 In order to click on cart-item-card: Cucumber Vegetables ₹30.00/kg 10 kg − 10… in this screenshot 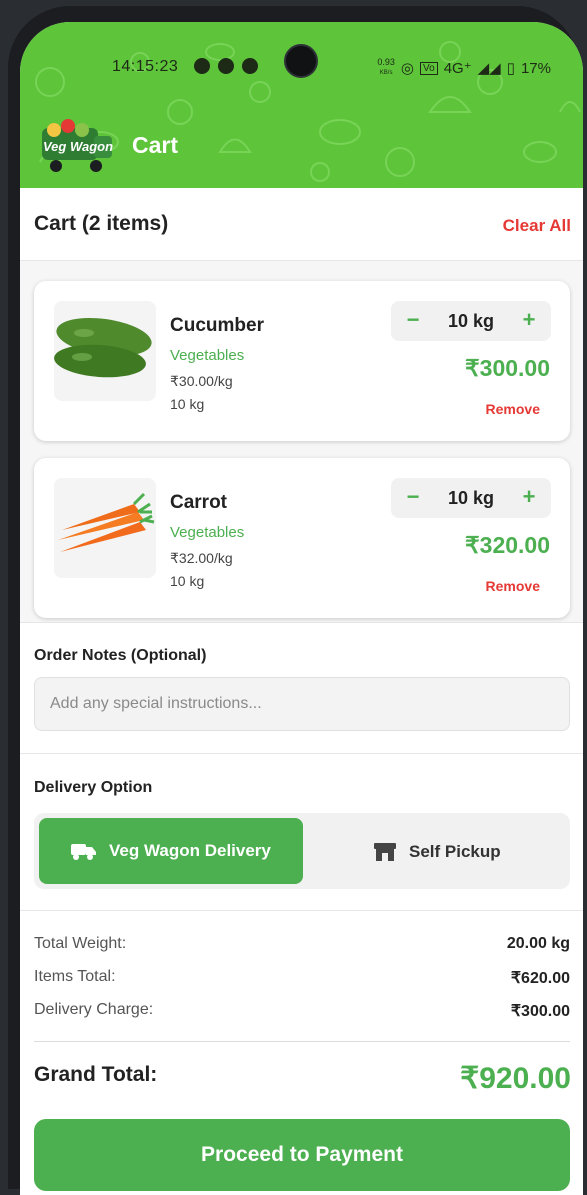, I will do `click(302, 361)`.